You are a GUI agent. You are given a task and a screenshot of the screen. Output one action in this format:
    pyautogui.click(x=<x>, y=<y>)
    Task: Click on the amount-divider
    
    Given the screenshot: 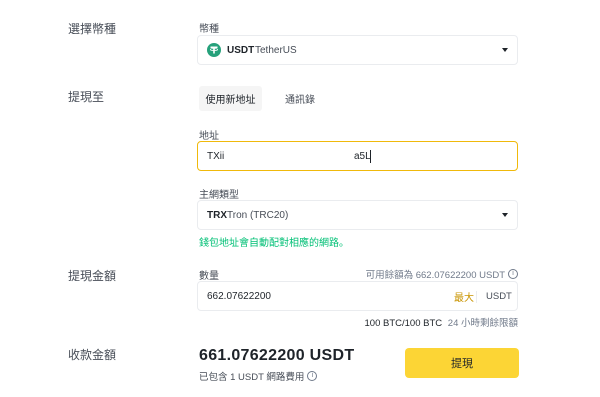 What is the action you would take?
    pyautogui.click(x=476, y=297)
    